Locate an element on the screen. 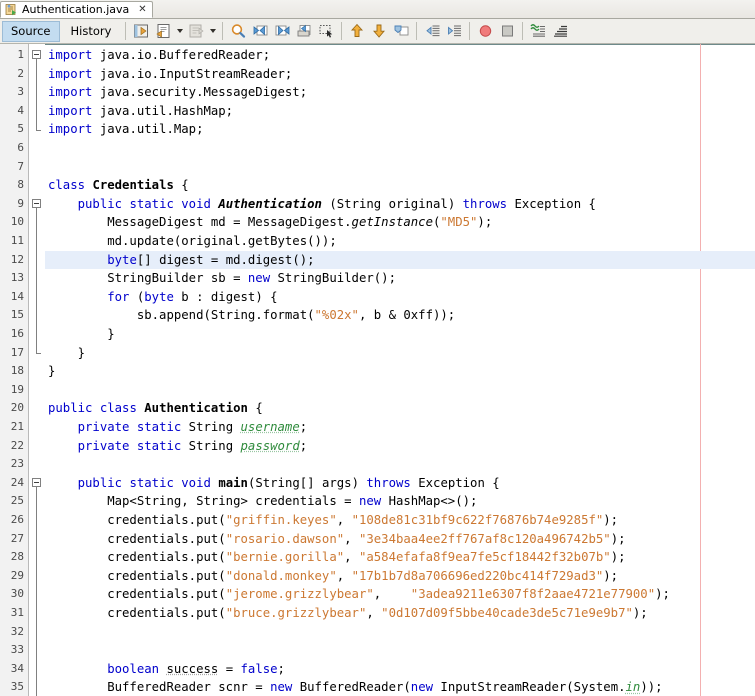 The height and width of the screenshot is (696, 755). shift-right-icon is located at coordinates (196, 31).